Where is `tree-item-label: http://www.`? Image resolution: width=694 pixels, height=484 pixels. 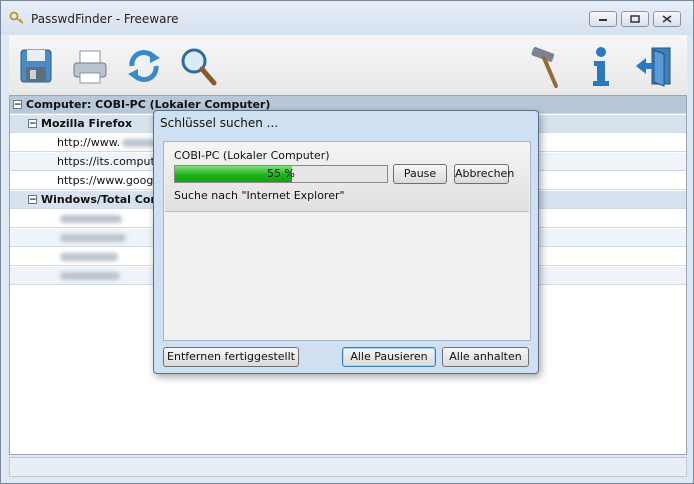 tree-item-label: http://www. is located at coordinates (89, 142).